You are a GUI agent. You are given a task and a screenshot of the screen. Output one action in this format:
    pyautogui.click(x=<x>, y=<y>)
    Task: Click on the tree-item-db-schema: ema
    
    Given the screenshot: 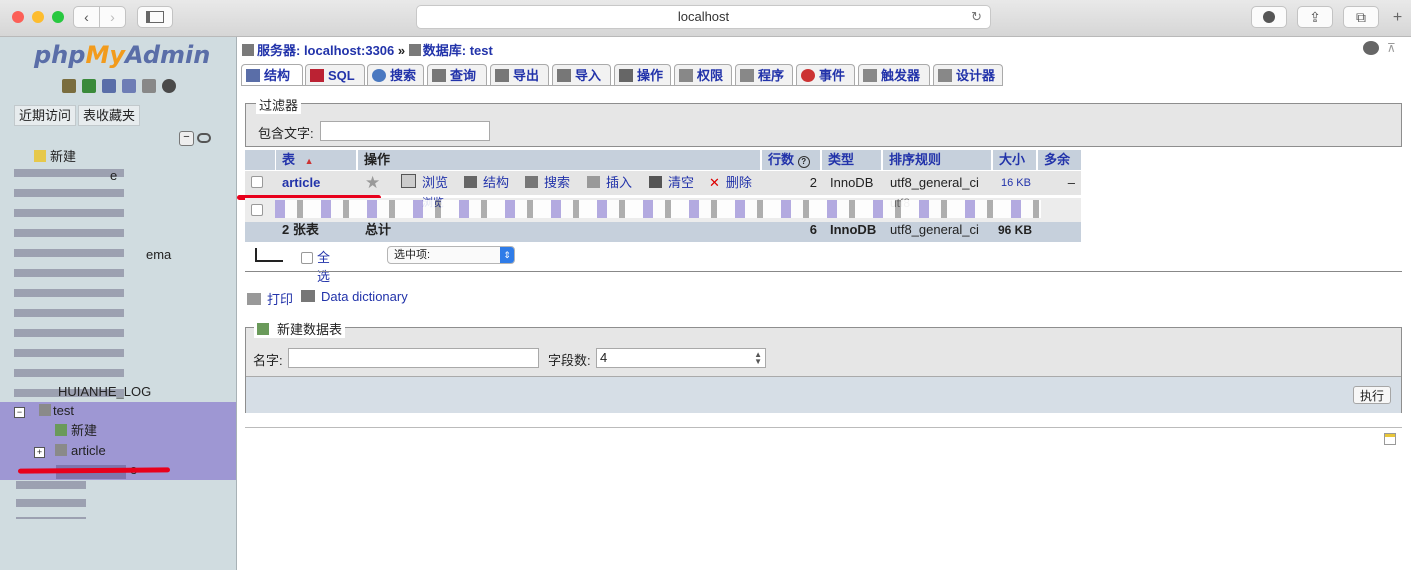 What is the action you would take?
    pyautogui.click(x=158, y=255)
    